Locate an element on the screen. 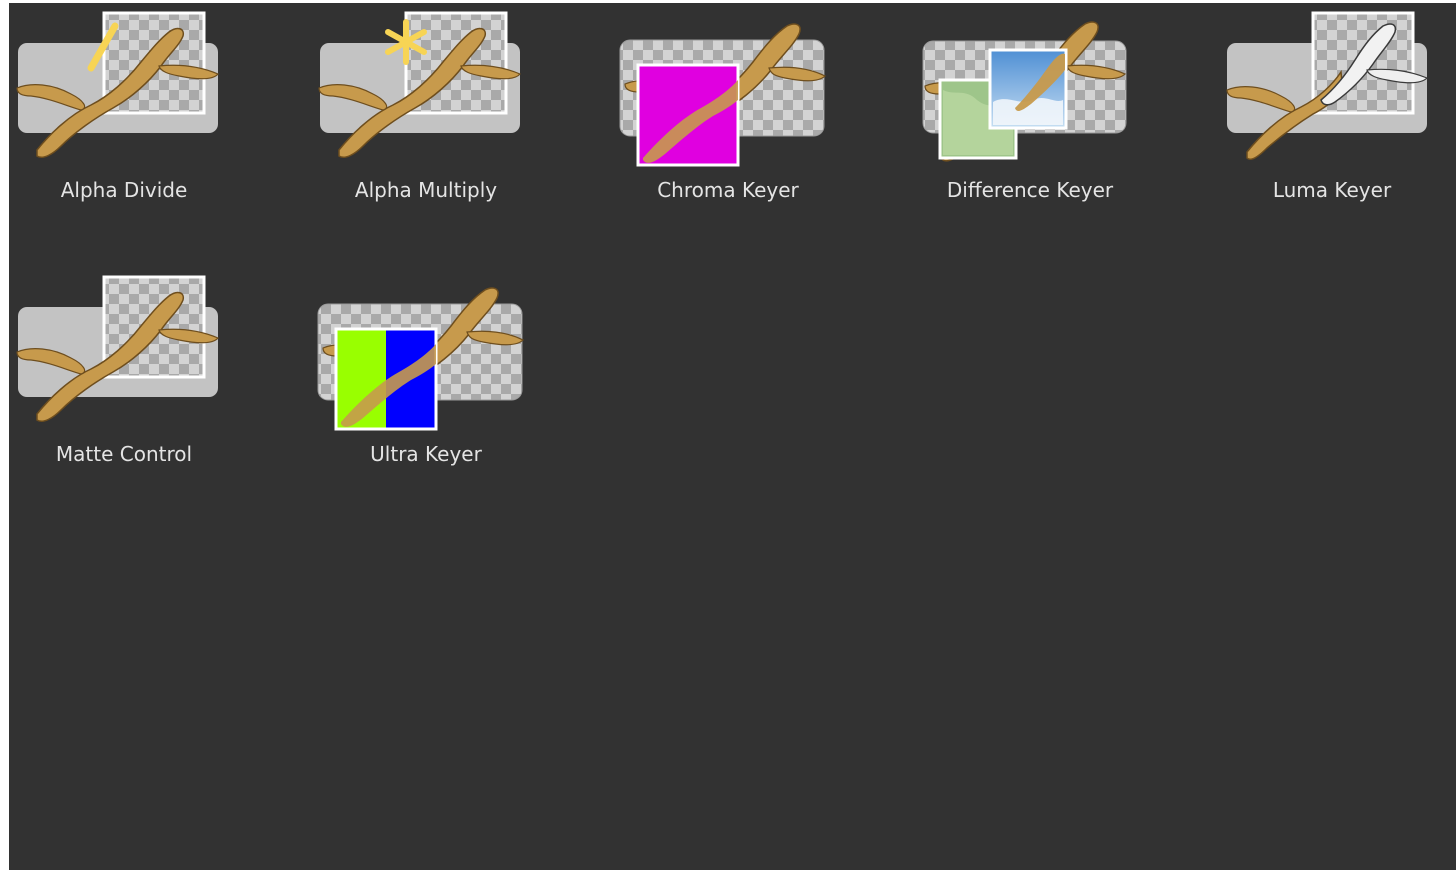  tool-label: Alpha Multiply is located at coordinates (426, 190).